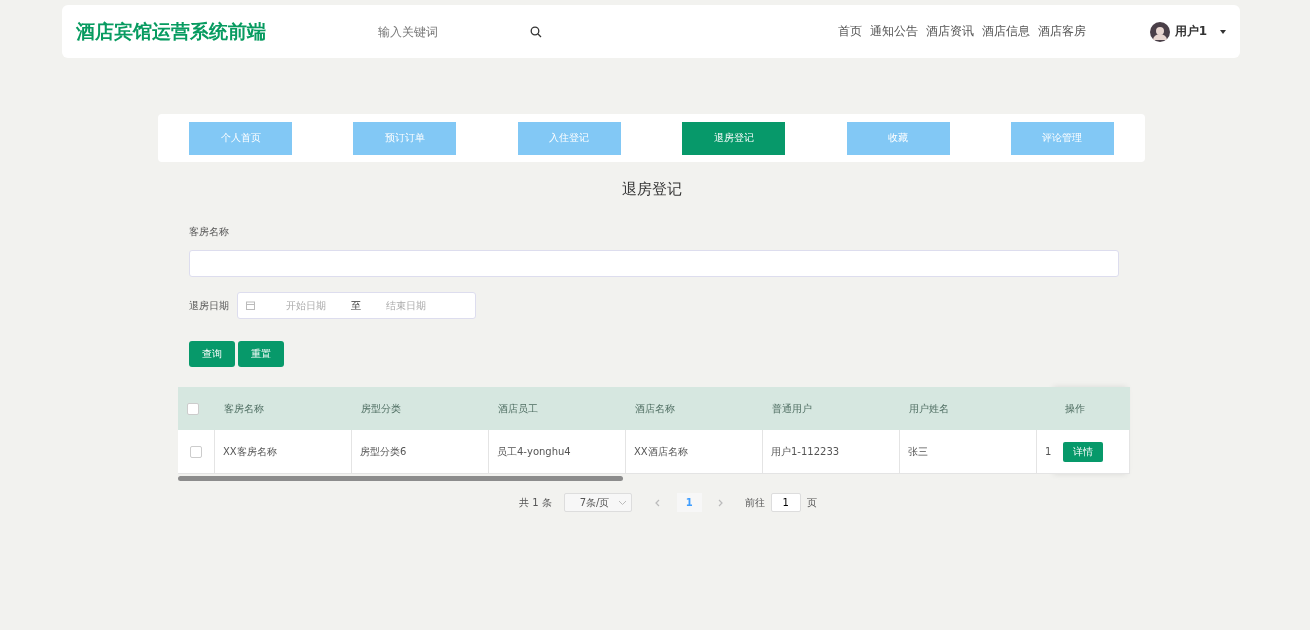  I want to click on page-title: 退房登记, so click(651, 189).